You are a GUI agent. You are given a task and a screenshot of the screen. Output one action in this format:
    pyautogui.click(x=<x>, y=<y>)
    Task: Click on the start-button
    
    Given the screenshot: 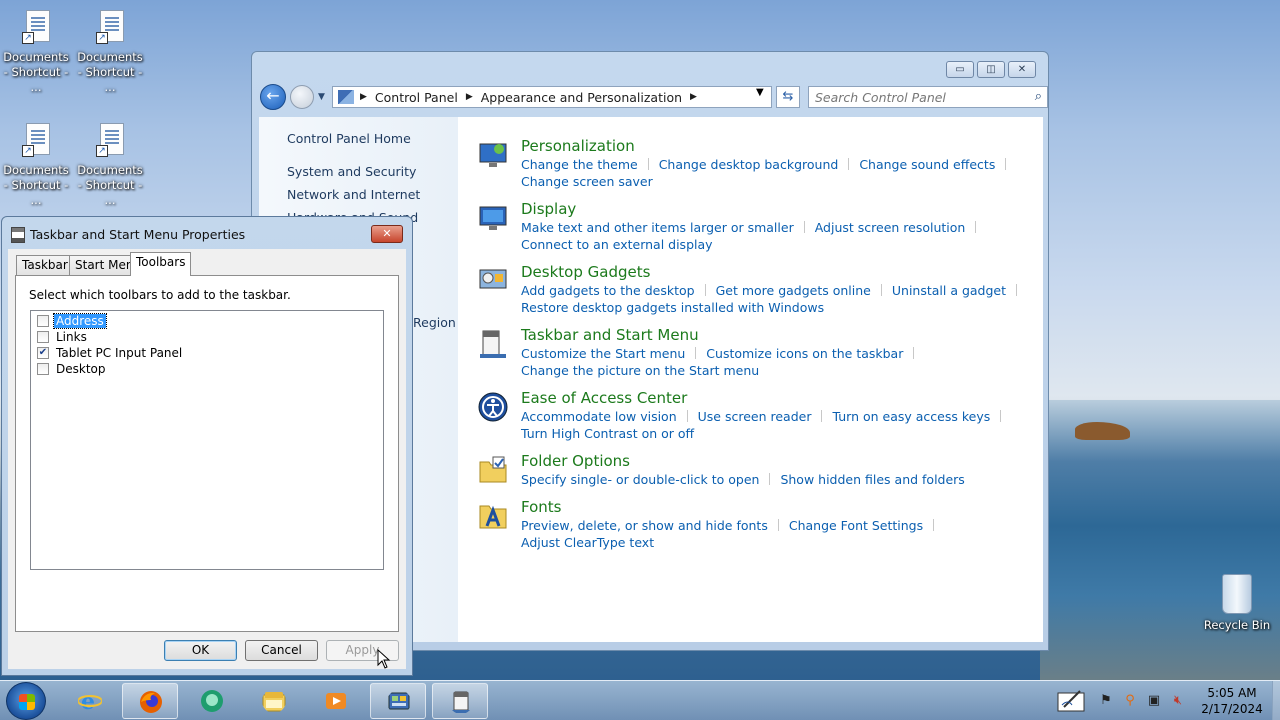 What is the action you would take?
    pyautogui.click(x=26, y=701)
    